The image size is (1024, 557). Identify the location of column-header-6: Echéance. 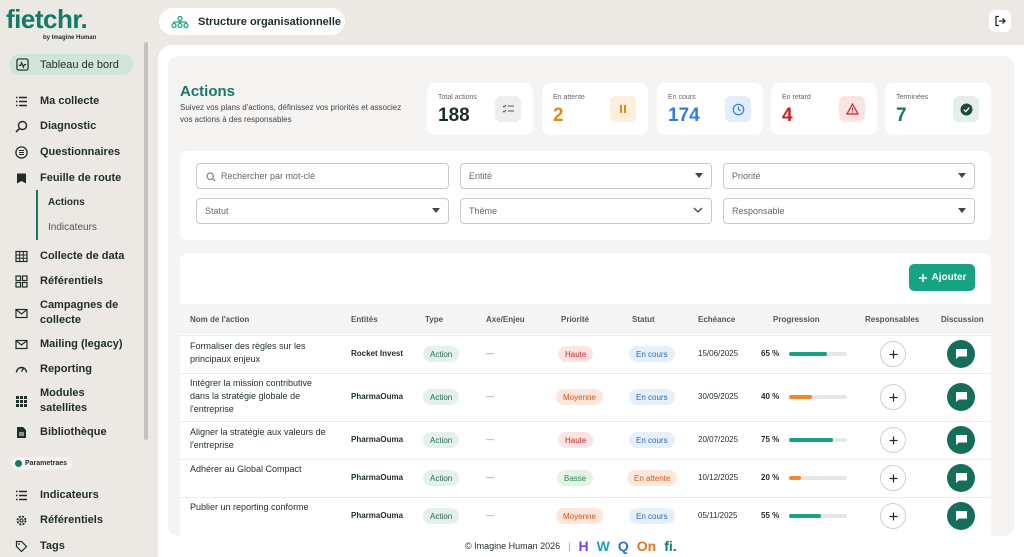
(716, 319).